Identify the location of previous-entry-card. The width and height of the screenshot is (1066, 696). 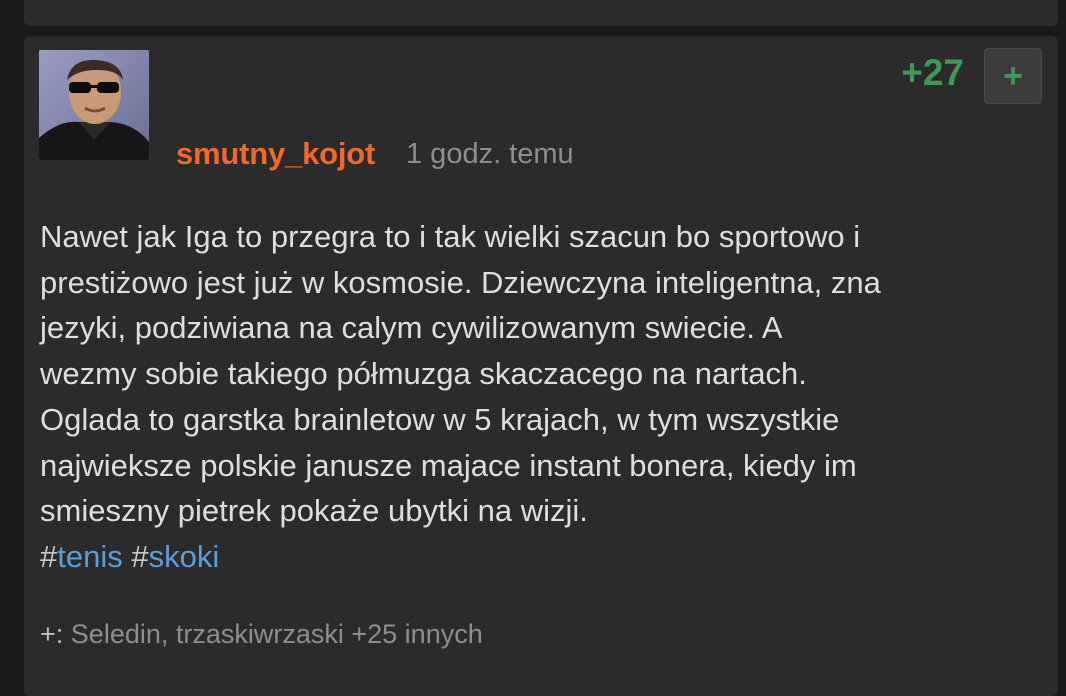
(541, 13).